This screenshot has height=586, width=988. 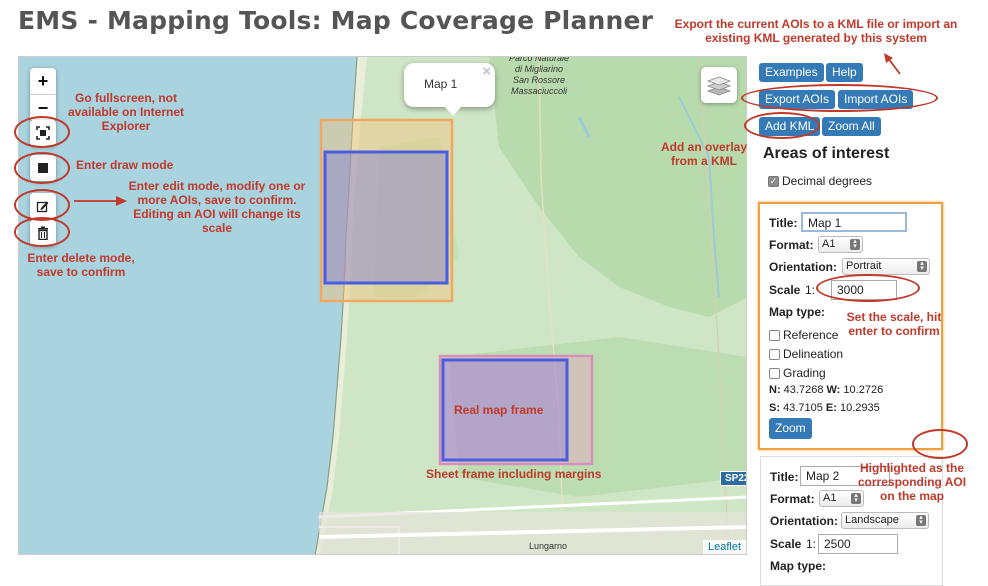 What do you see at coordinates (806, 354) in the screenshot?
I see `map-type-delineation: Delineation` at bounding box center [806, 354].